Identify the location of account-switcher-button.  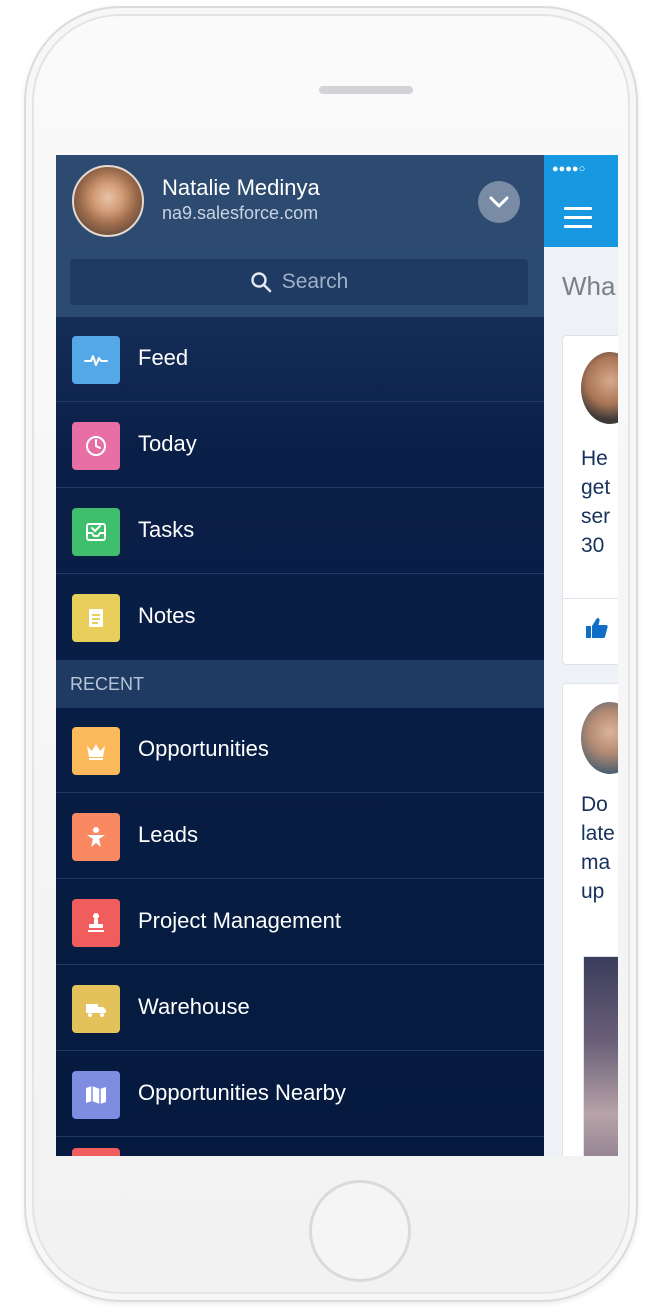
(499, 202).